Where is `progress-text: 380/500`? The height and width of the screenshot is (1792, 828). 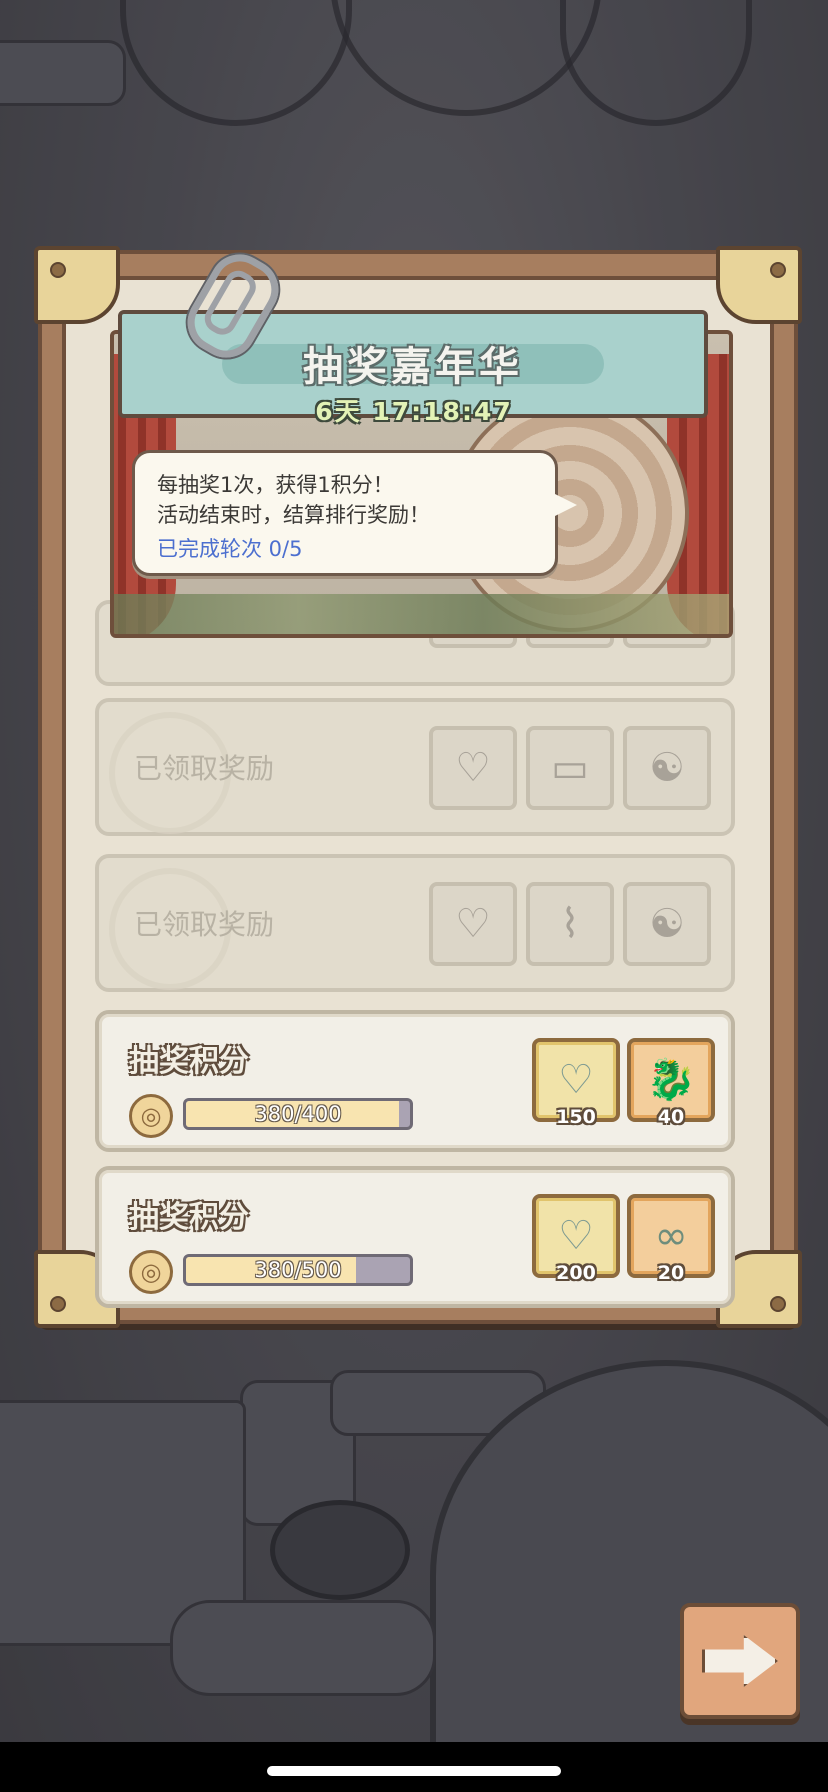
progress-text: 380/500 is located at coordinates (298, 1270).